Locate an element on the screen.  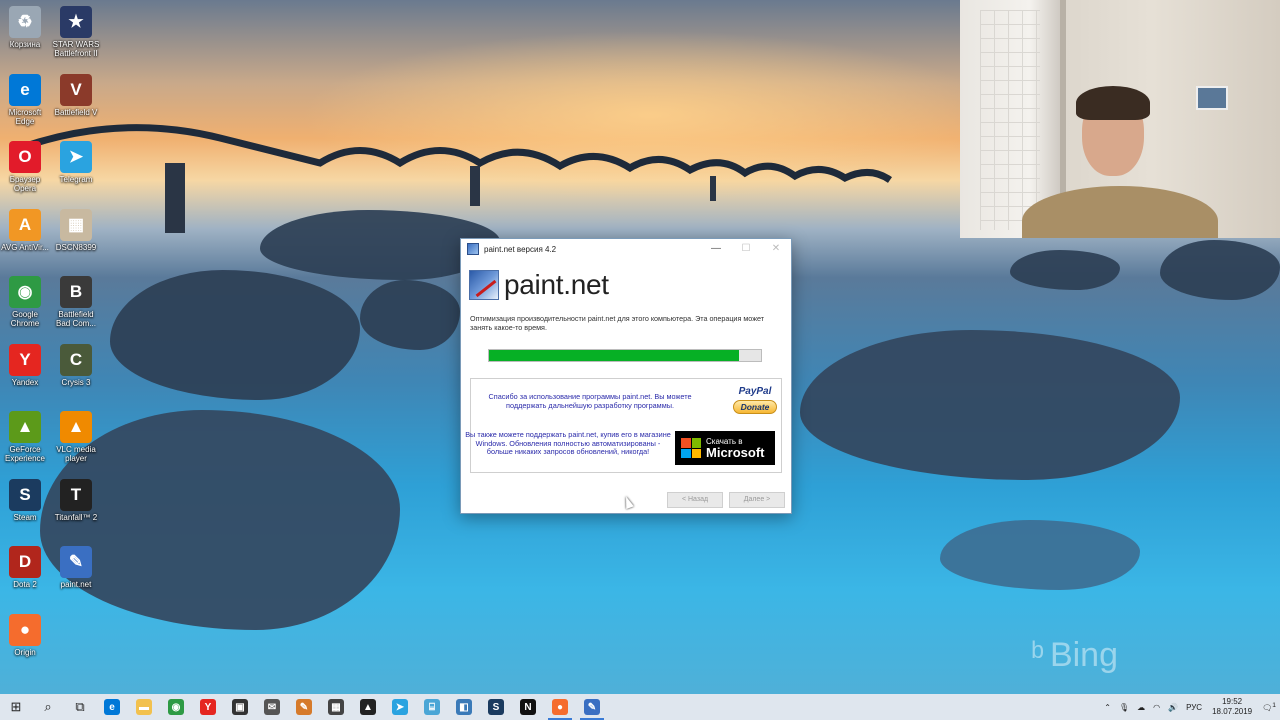
desktop-shortcut-label: Yandex is located at coordinates (25, 382).